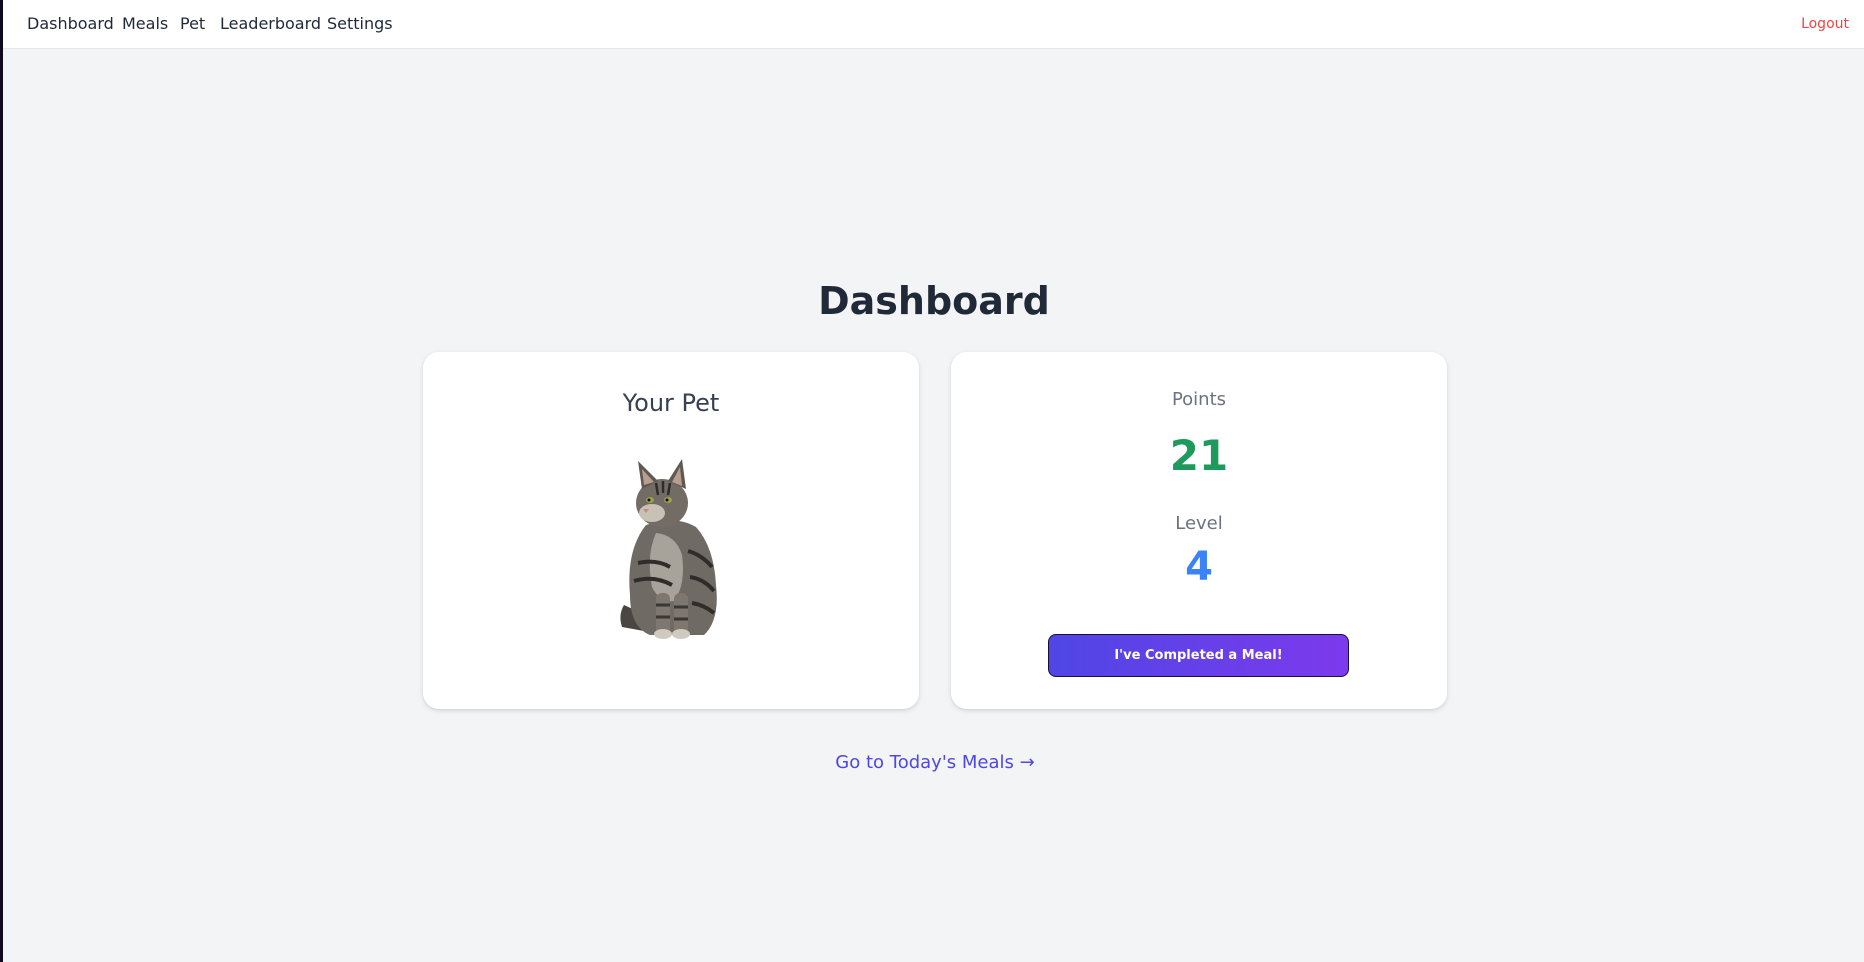 The width and height of the screenshot is (1864, 962). What do you see at coordinates (1199, 399) in the screenshot?
I see `points-label: Points` at bounding box center [1199, 399].